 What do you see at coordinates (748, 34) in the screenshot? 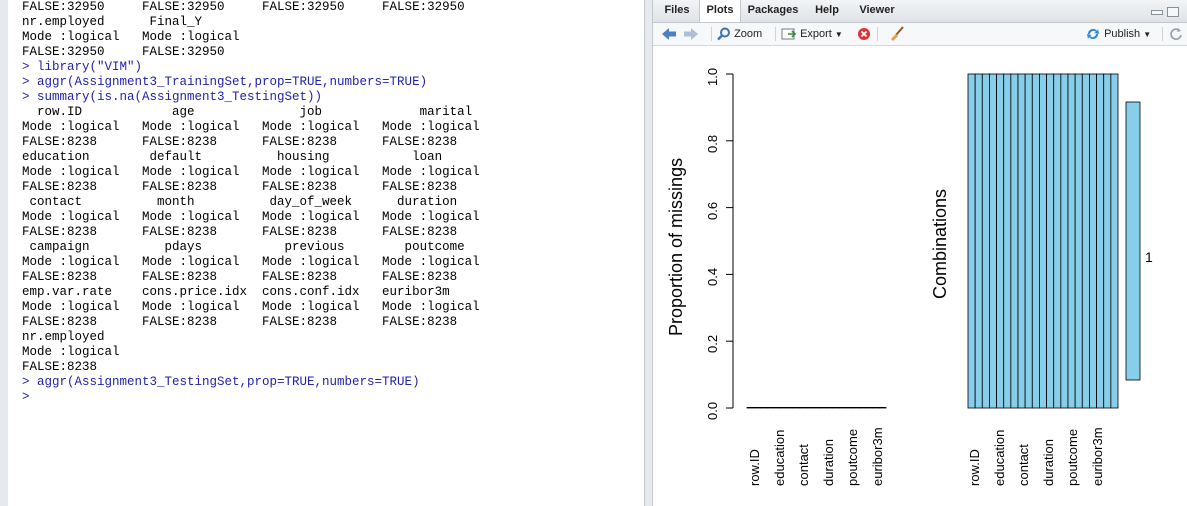
I see `zoom-label: Zoom` at bounding box center [748, 34].